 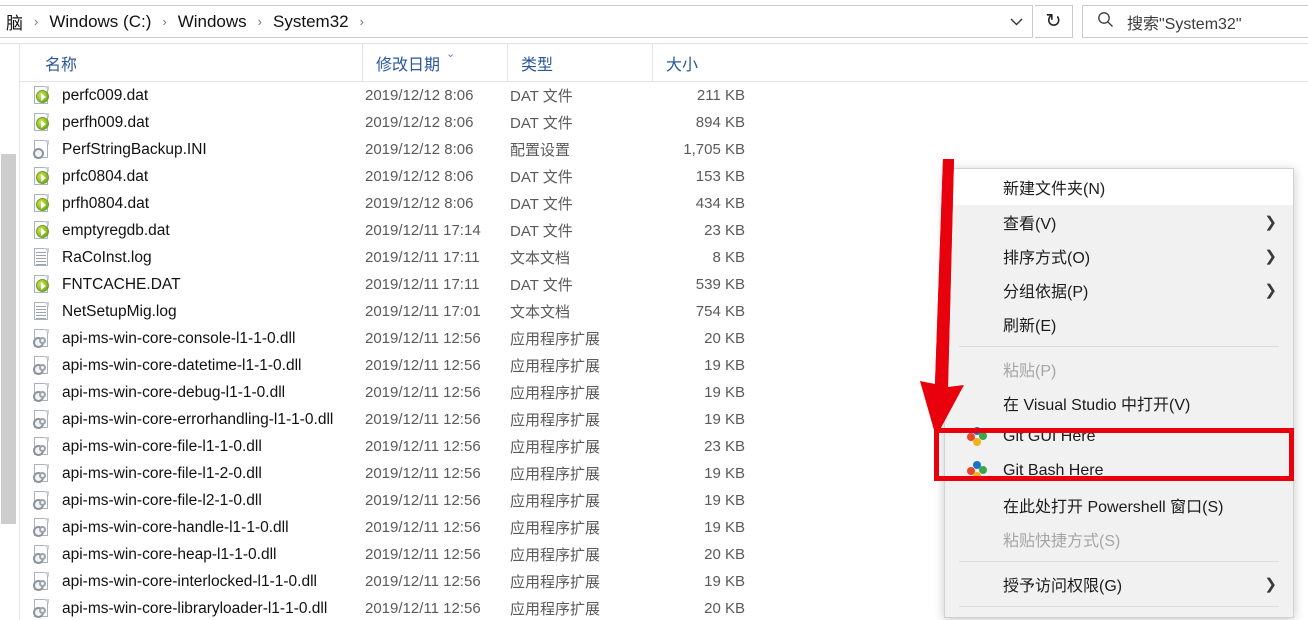 What do you see at coordinates (179, 338) in the screenshot?
I see `file-name: api-ms-win-core-console-l1-1-0.dll` at bounding box center [179, 338].